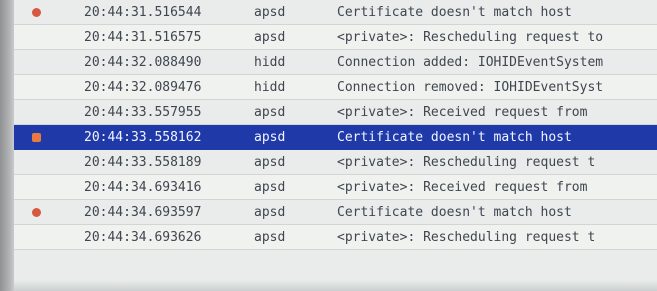 This screenshot has height=291, width=657. Describe the element at coordinates (143, 62) in the screenshot. I see `log-timestamp: 20:44:32.088490` at that location.